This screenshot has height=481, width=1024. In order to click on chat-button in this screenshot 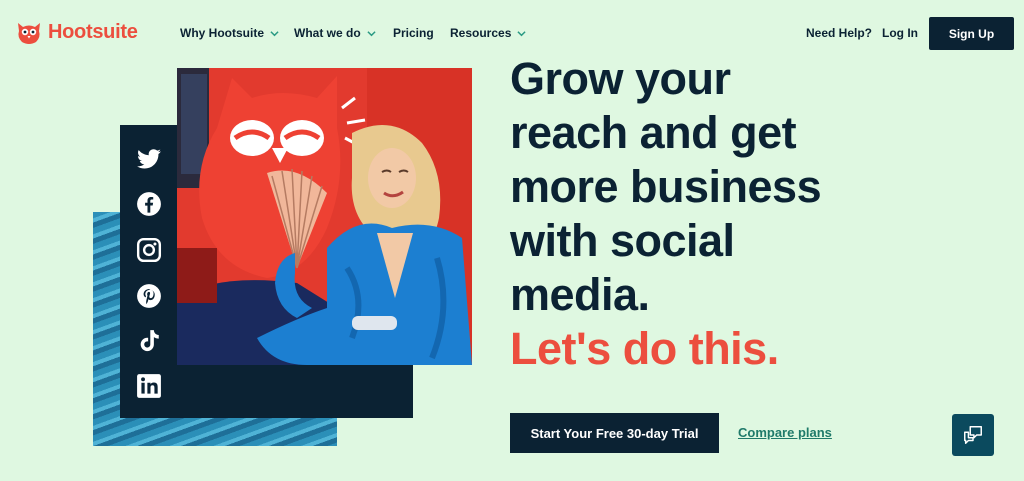, I will do `click(973, 435)`.